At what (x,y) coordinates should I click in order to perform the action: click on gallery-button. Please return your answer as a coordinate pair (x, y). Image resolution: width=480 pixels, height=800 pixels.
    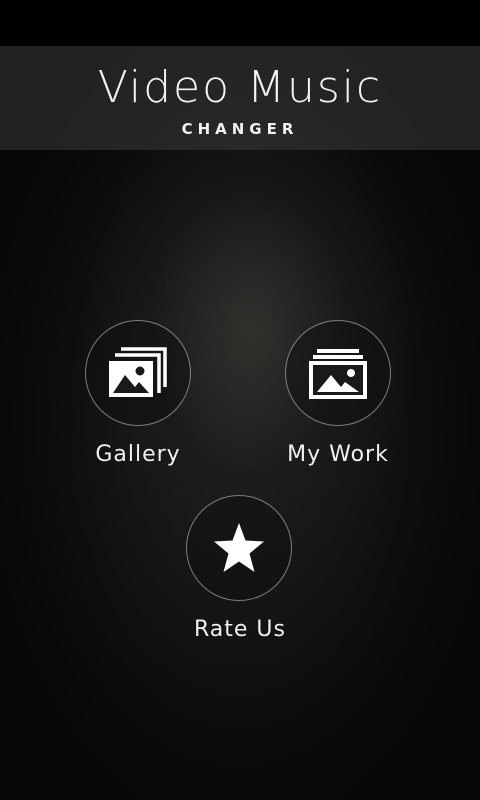
    Looking at the image, I should click on (138, 373).